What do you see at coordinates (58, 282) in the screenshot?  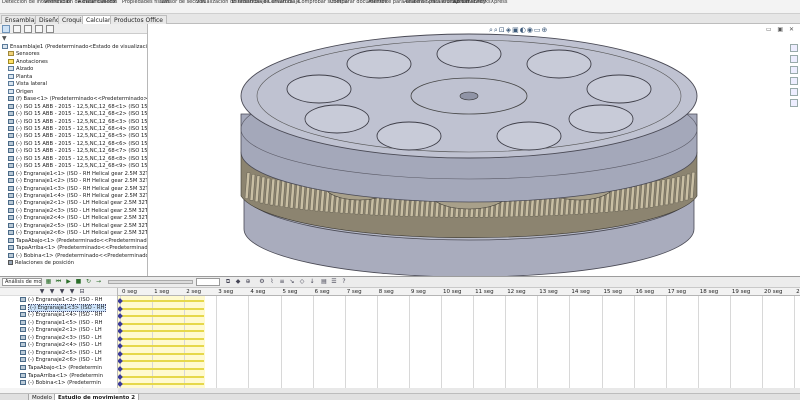 I see `play-from-start-icon: ⏮` at bounding box center [58, 282].